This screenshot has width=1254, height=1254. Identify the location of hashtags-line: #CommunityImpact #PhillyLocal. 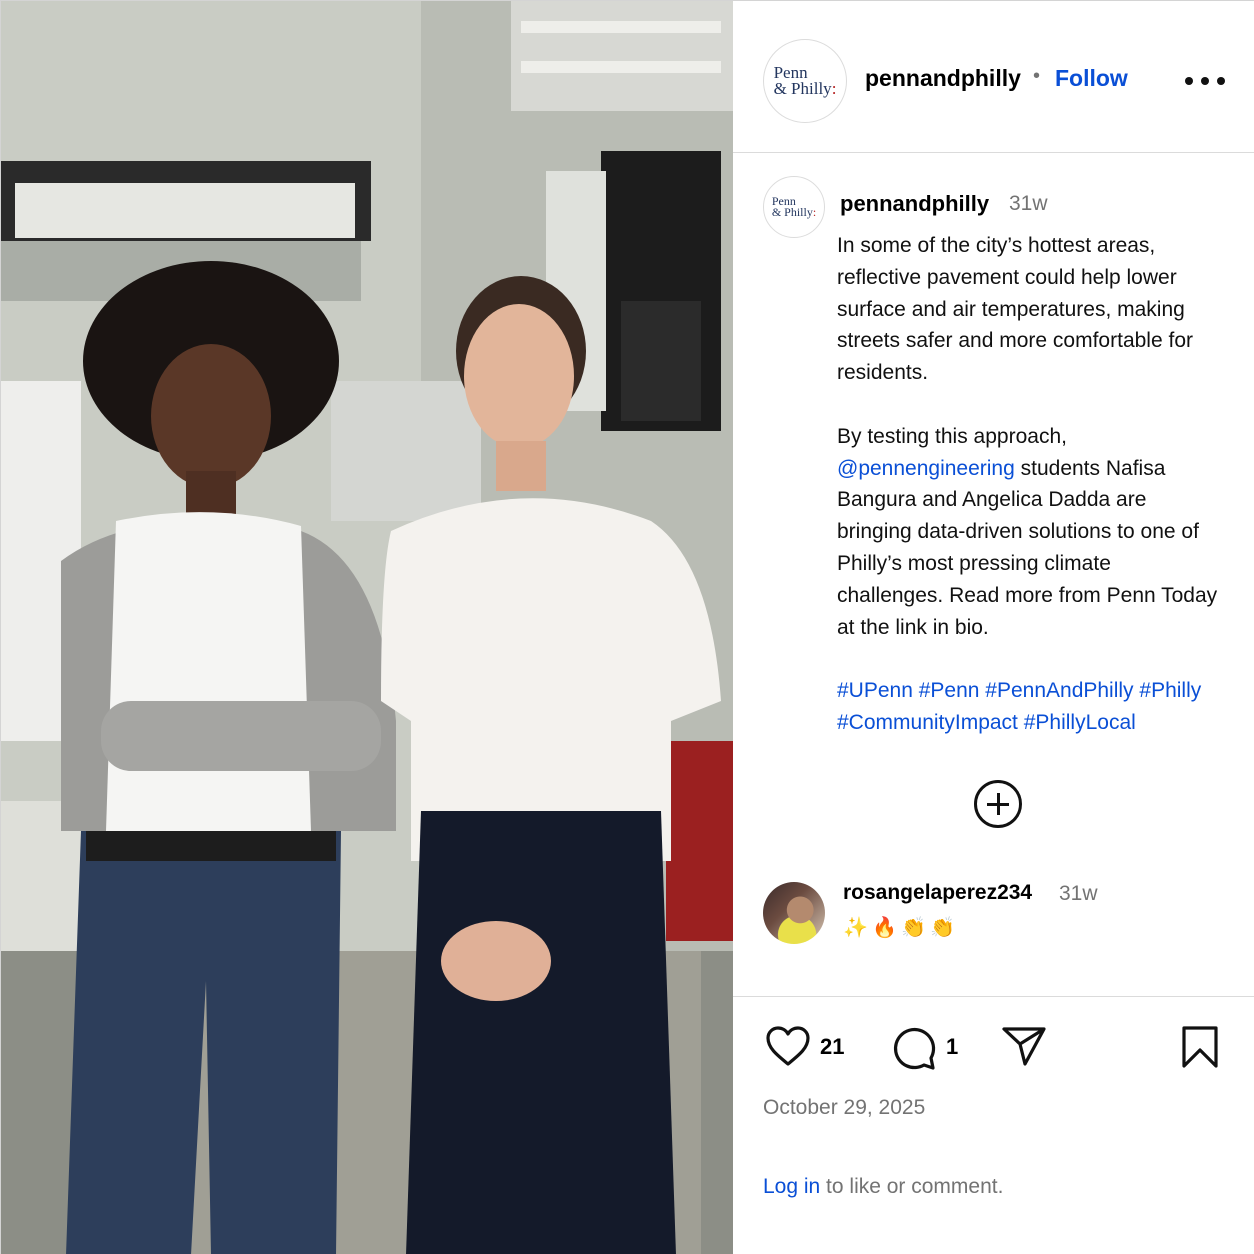
(1037, 723).